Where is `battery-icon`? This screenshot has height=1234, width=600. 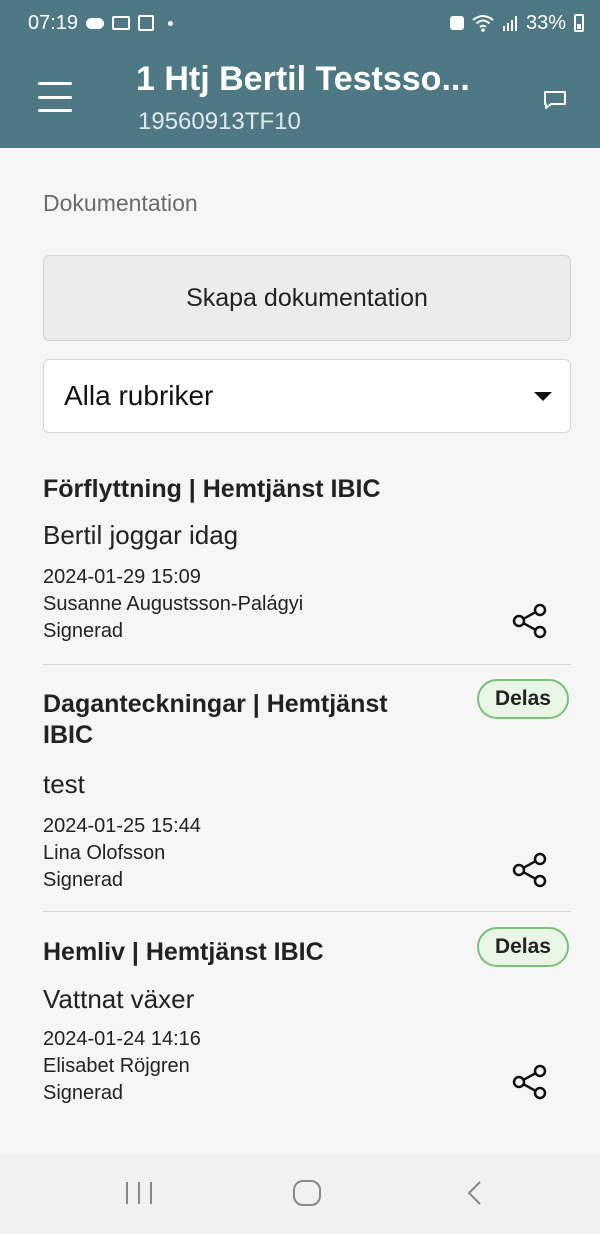
battery-icon is located at coordinates (579, 23).